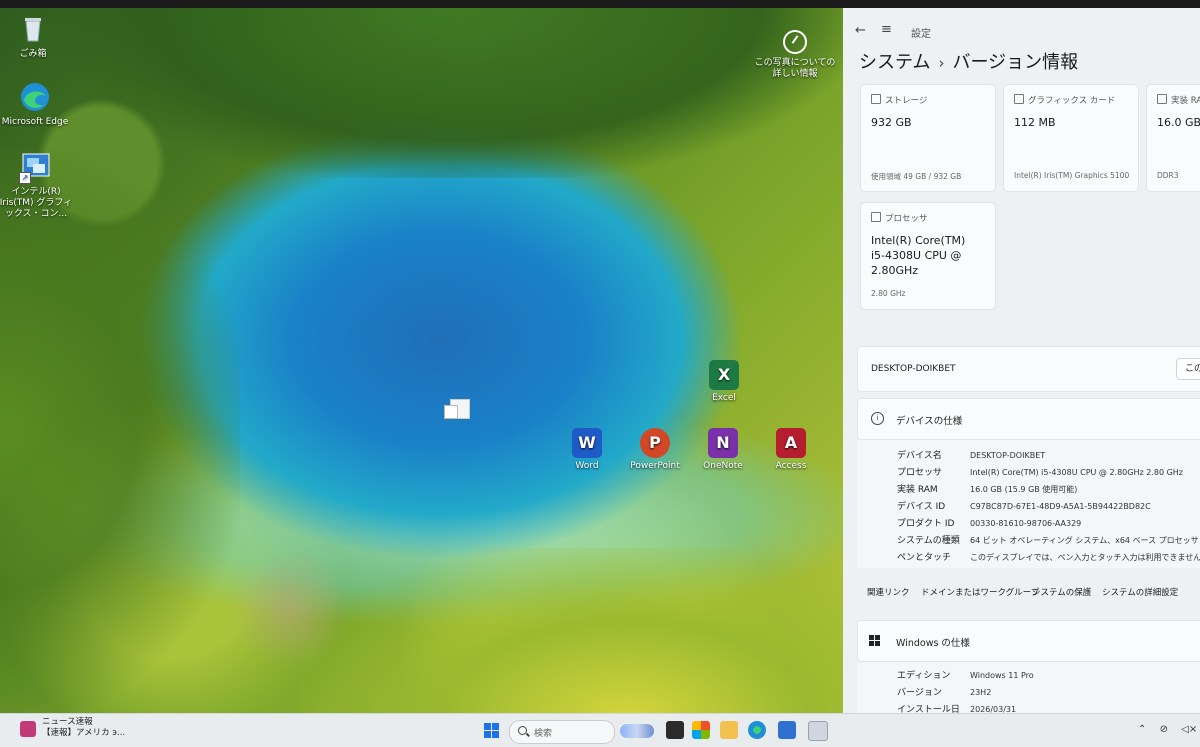  Describe the element at coordinates (906, 101) in the screenshot. I see `storage-label: ストレージ` at that location.